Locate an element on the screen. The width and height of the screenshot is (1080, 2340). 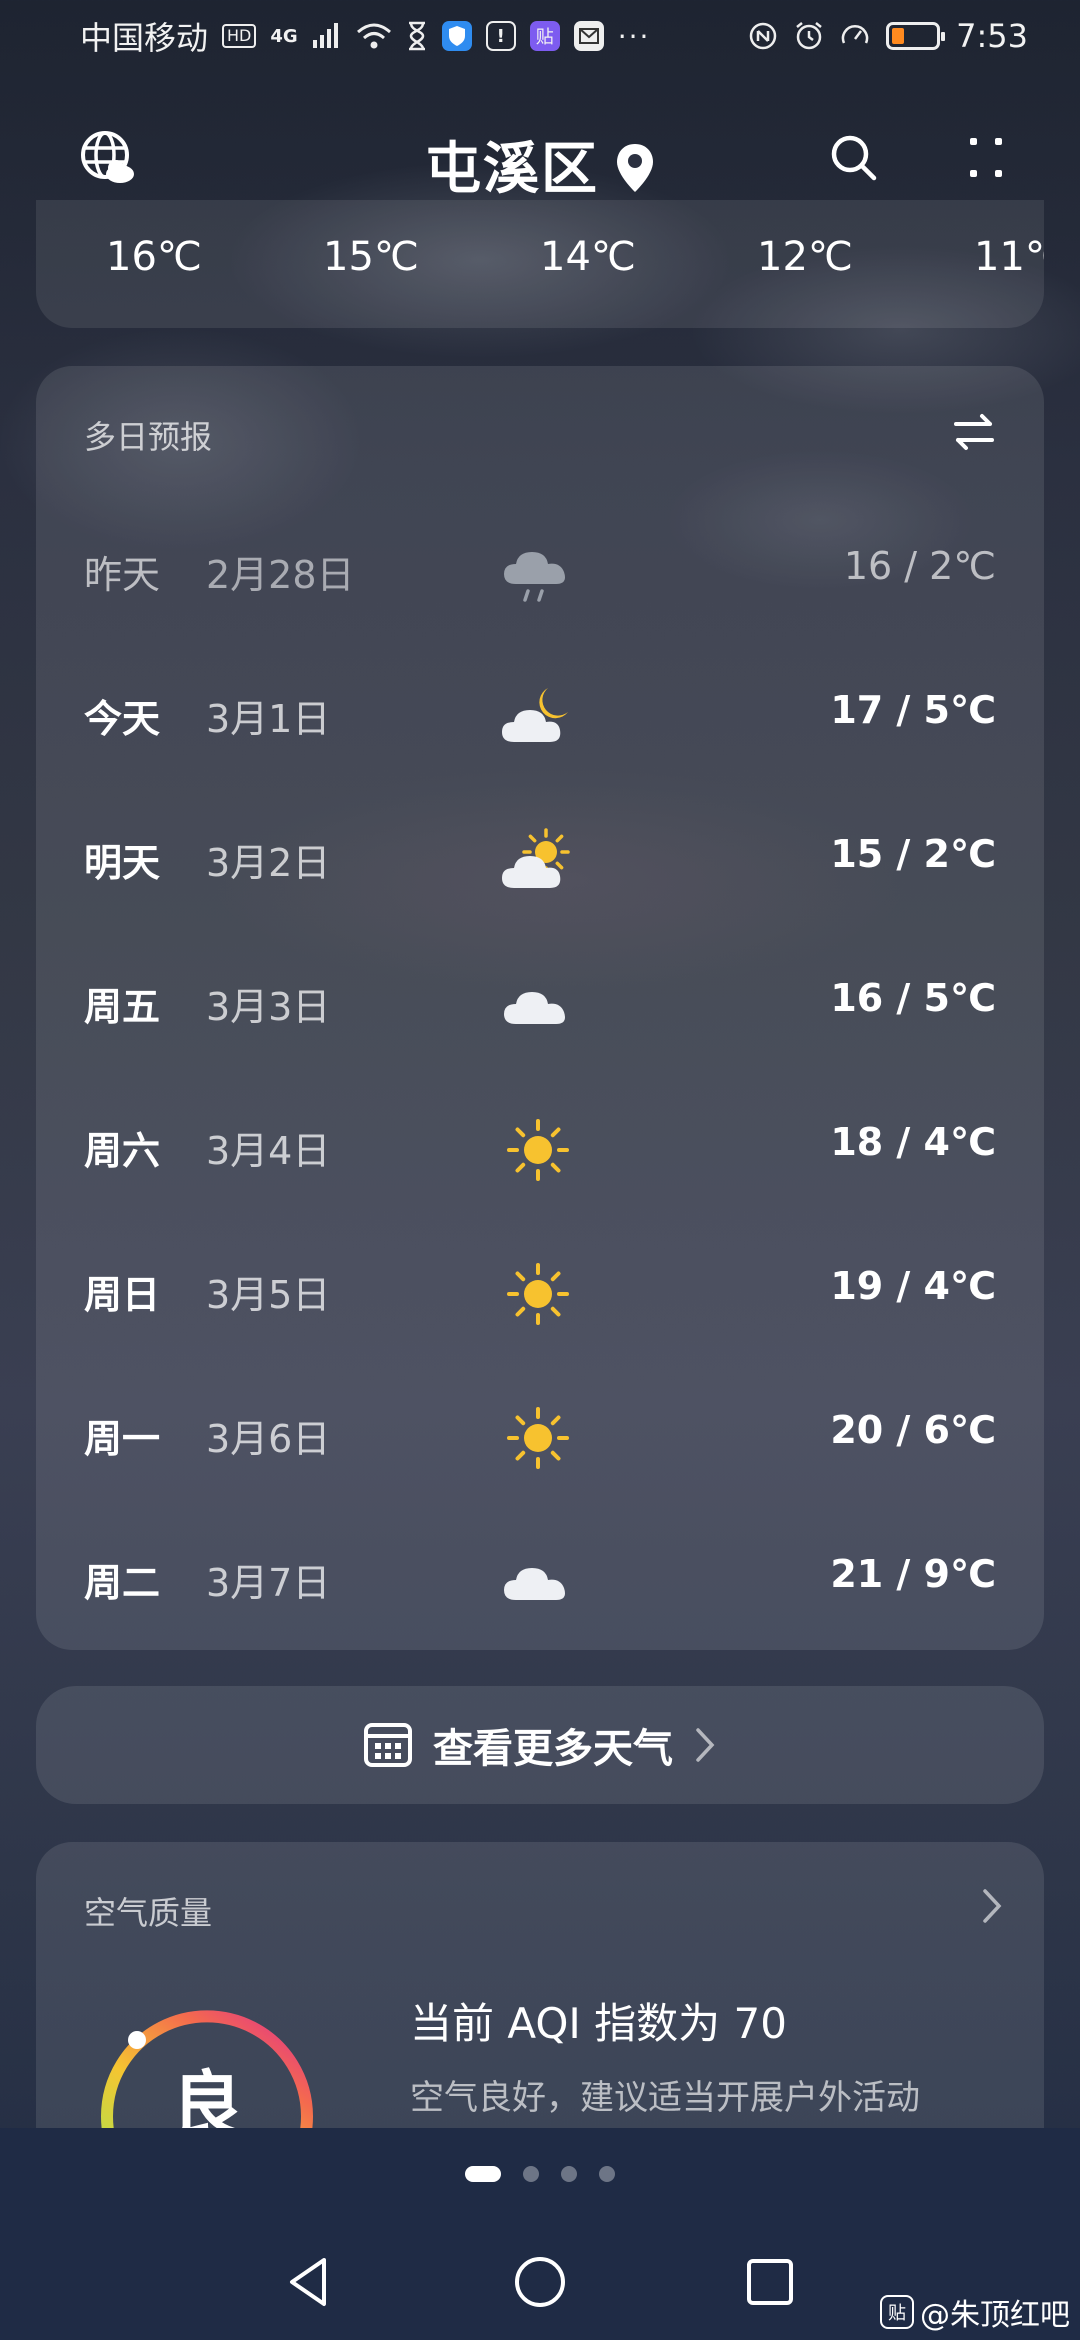
notification-icon: ! is located at coordinates (500, 36).